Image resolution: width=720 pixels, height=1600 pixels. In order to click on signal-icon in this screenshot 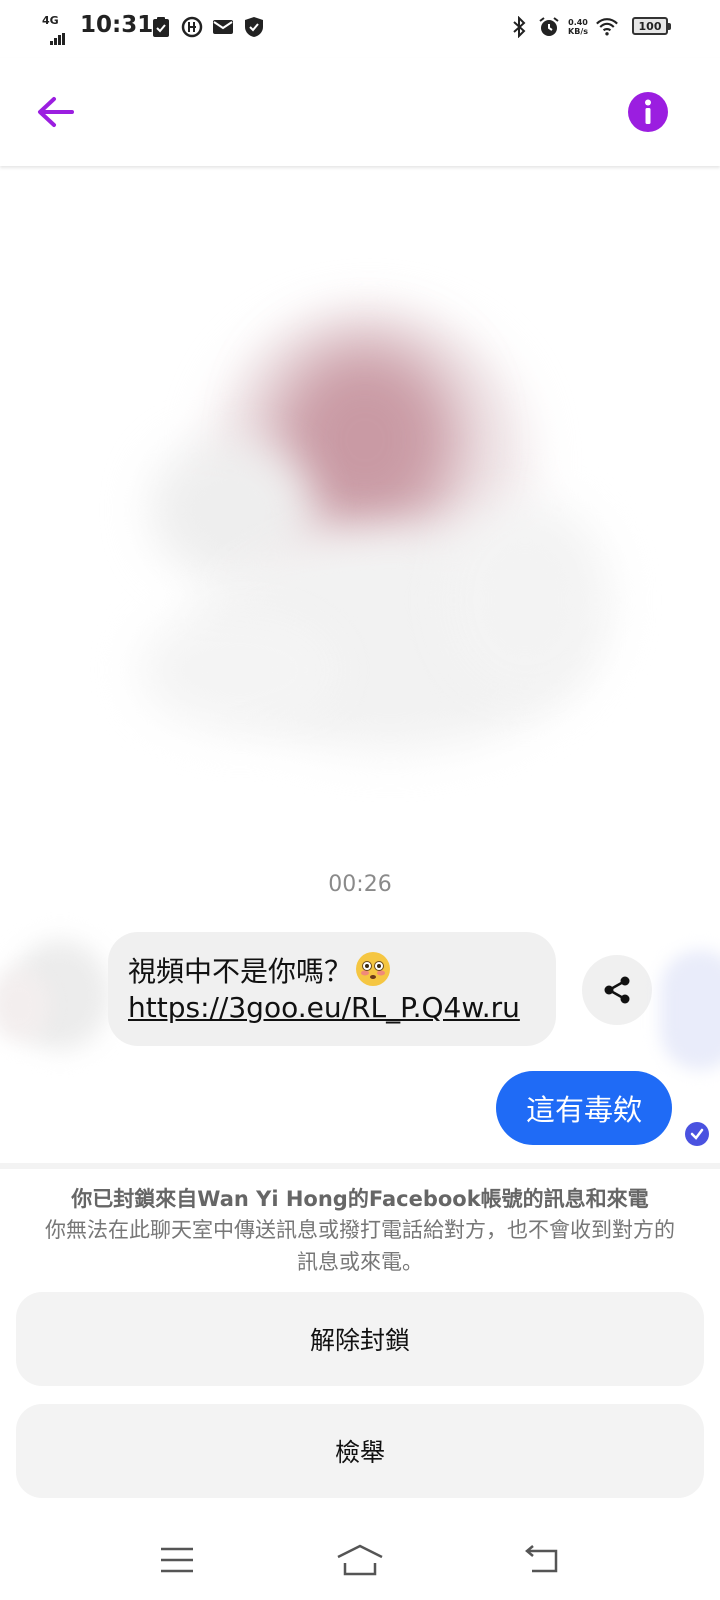, I will do `click(58, 35)`.